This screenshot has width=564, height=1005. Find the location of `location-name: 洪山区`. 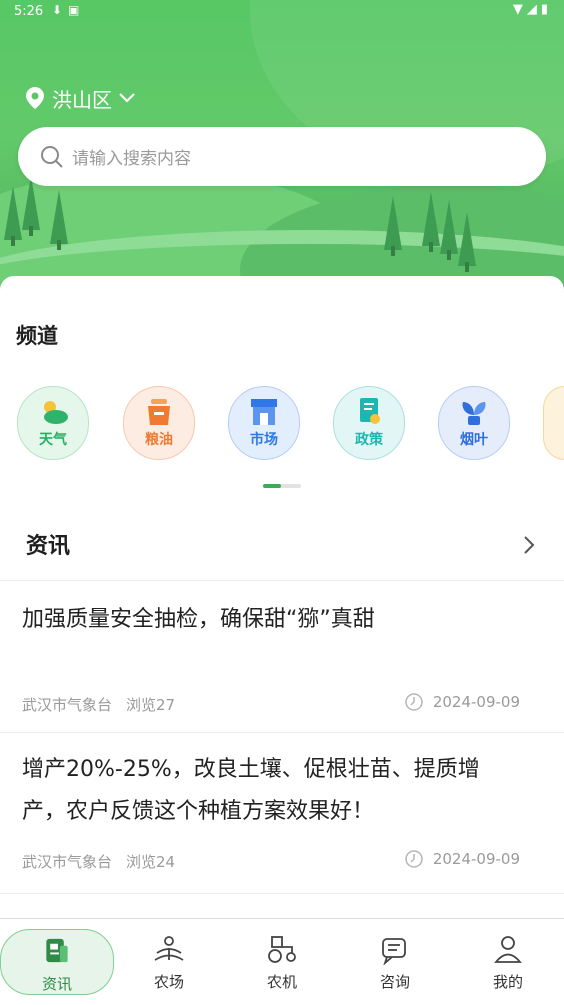

location-name: 洪山区 is located at coordinates (82, 99).